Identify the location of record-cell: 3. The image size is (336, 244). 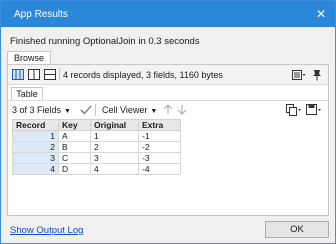
(35, 158).